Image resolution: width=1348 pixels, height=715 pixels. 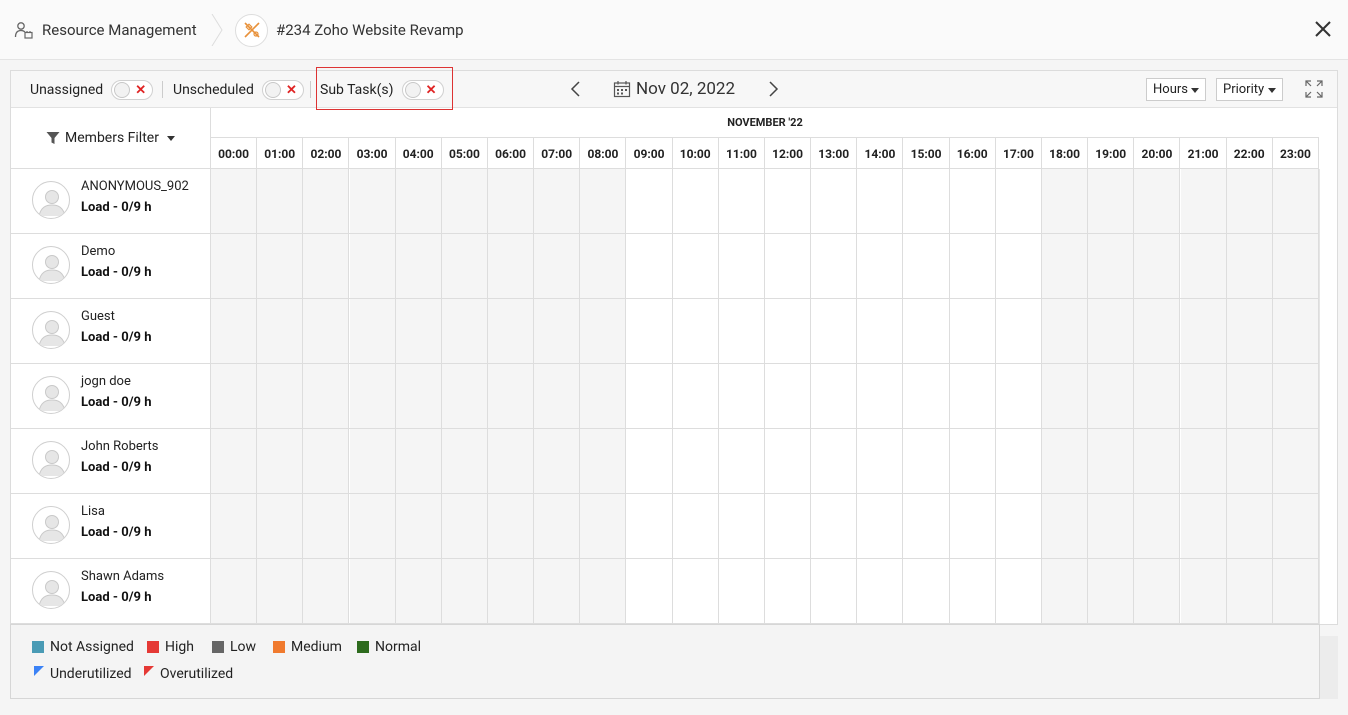 What do you see at coordinates (111, 526) in the screenshot?
I see `member-row: Lisa Load - 0/9 h` at bounding box center [111, 526].